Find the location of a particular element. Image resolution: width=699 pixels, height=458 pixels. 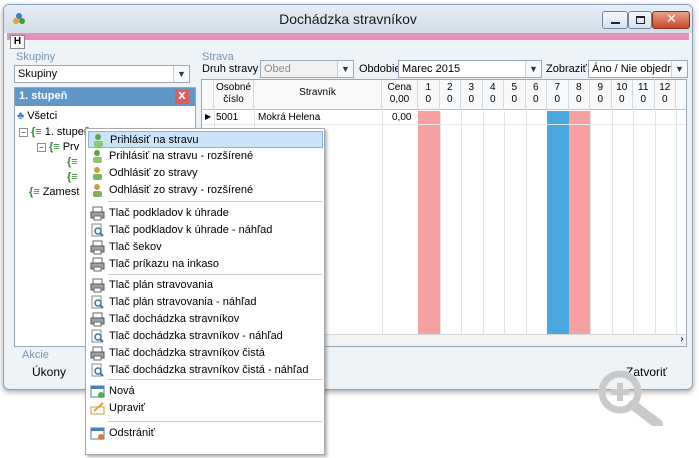

druh-combo-value: Obed is located at coordinates (277, 69).